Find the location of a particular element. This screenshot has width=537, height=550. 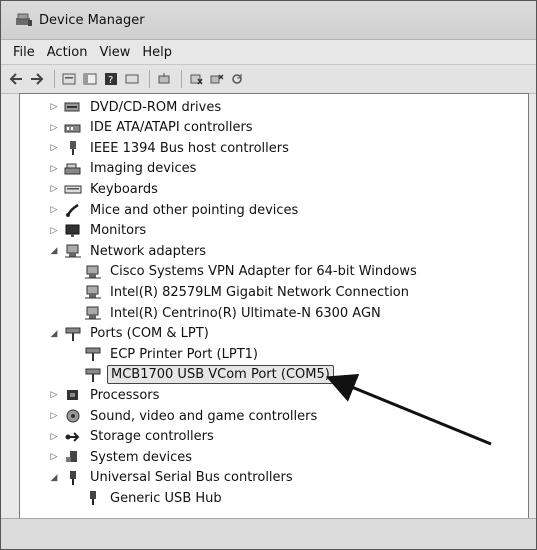

tree-item-label: Generic USB Hub is located at coordinates (166, 498).